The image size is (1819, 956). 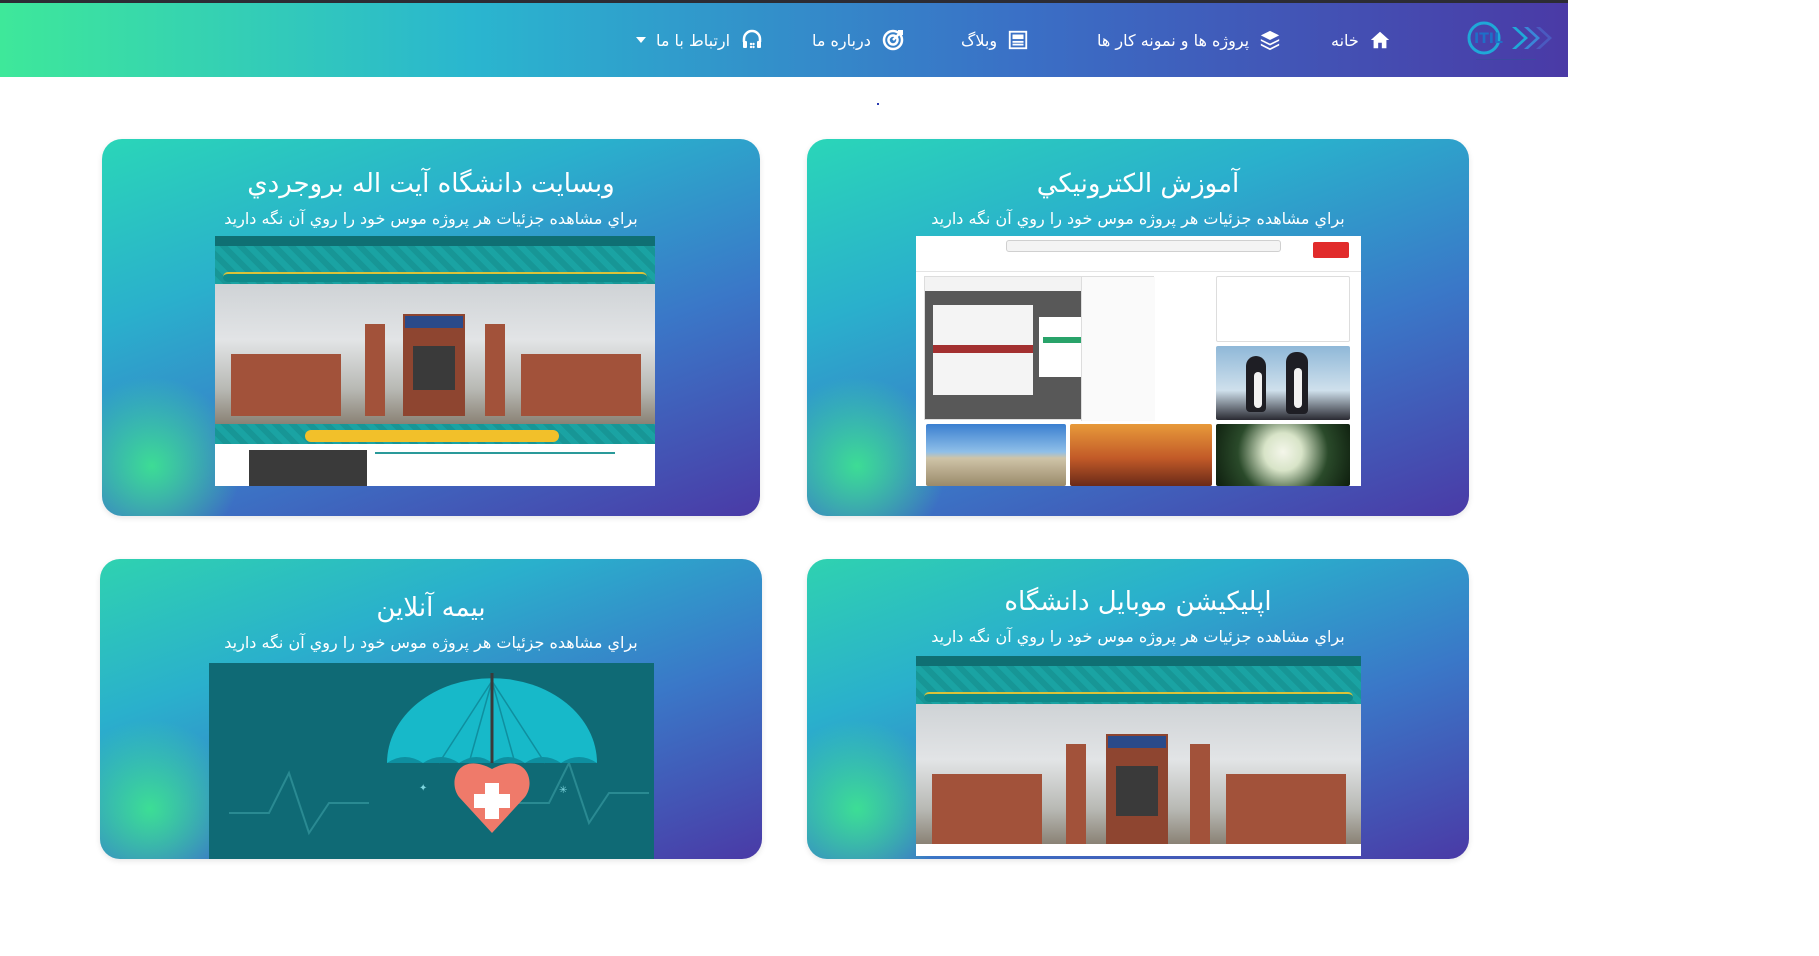 I want to click on target-icon, so click(x=893, y=40).